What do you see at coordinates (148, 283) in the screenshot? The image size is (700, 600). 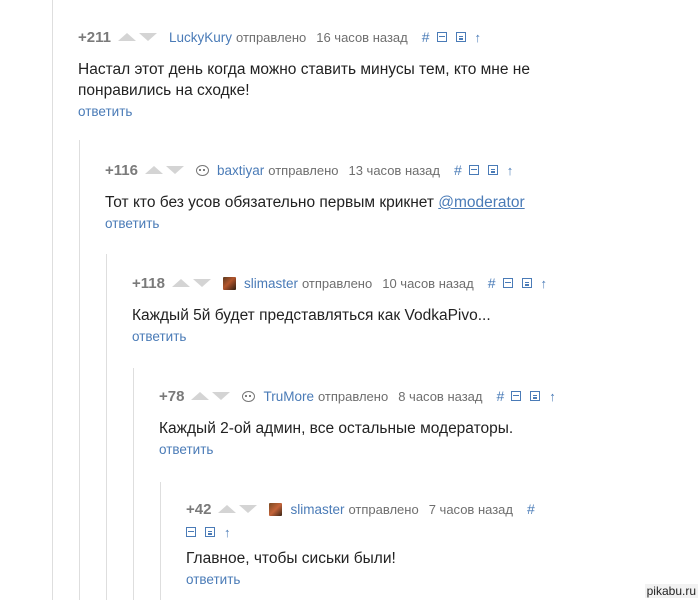 I see `comment-rating: +118` at bounding box center [148, 283].